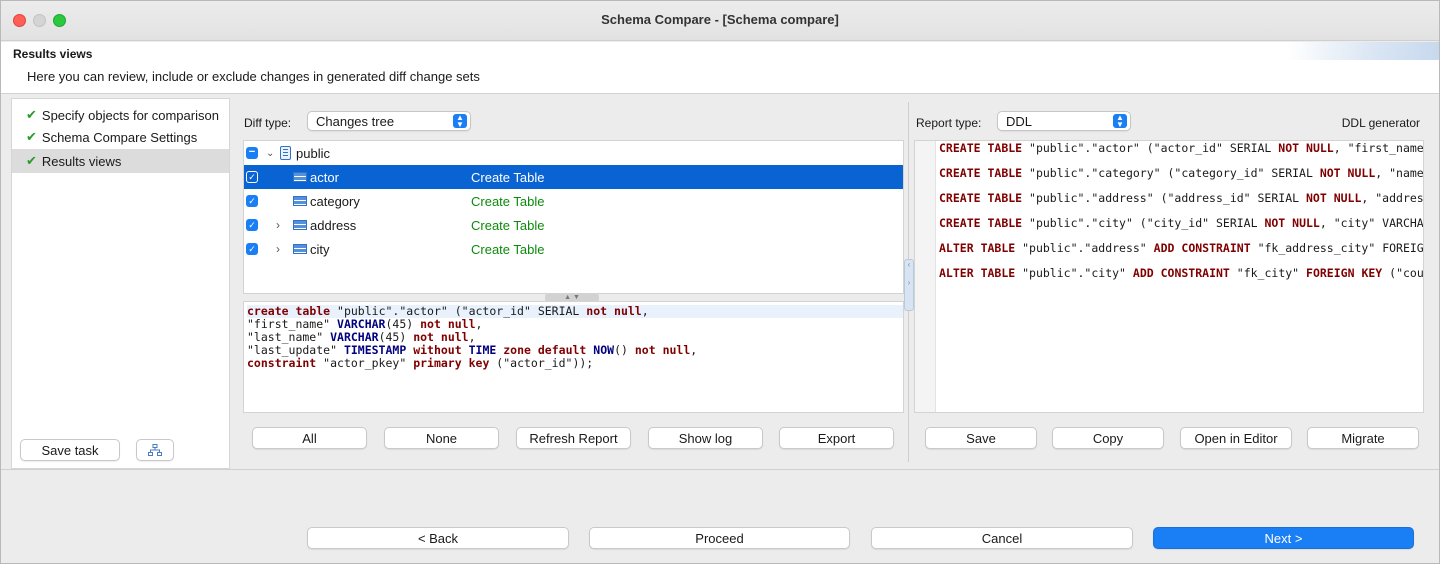 The image size is (1440, 564). What do you see at coordinates (324, 177) in the screenshot?
I see `table-name: actor` at bounding box center [324, 177].